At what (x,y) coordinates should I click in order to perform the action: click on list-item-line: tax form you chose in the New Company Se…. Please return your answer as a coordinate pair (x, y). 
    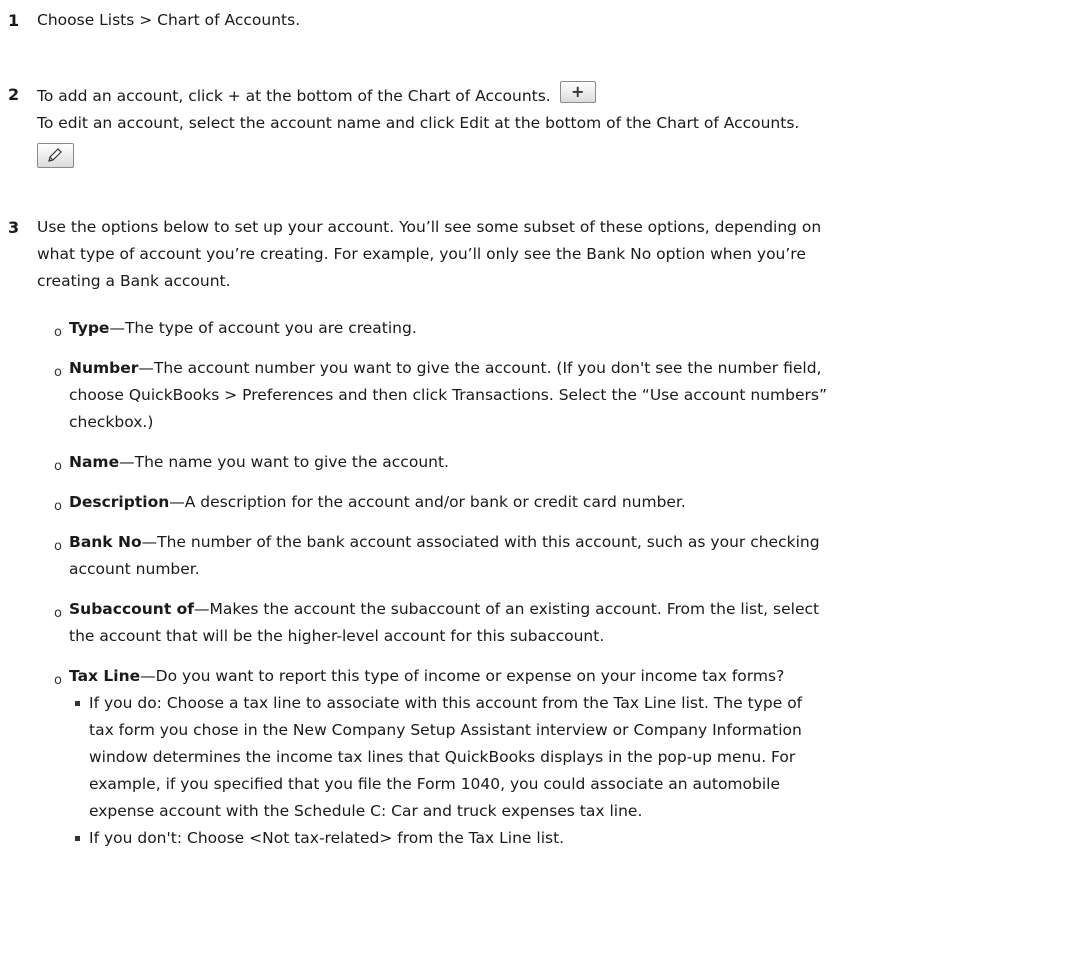
    Looking at the image, I should click on (445, 730).